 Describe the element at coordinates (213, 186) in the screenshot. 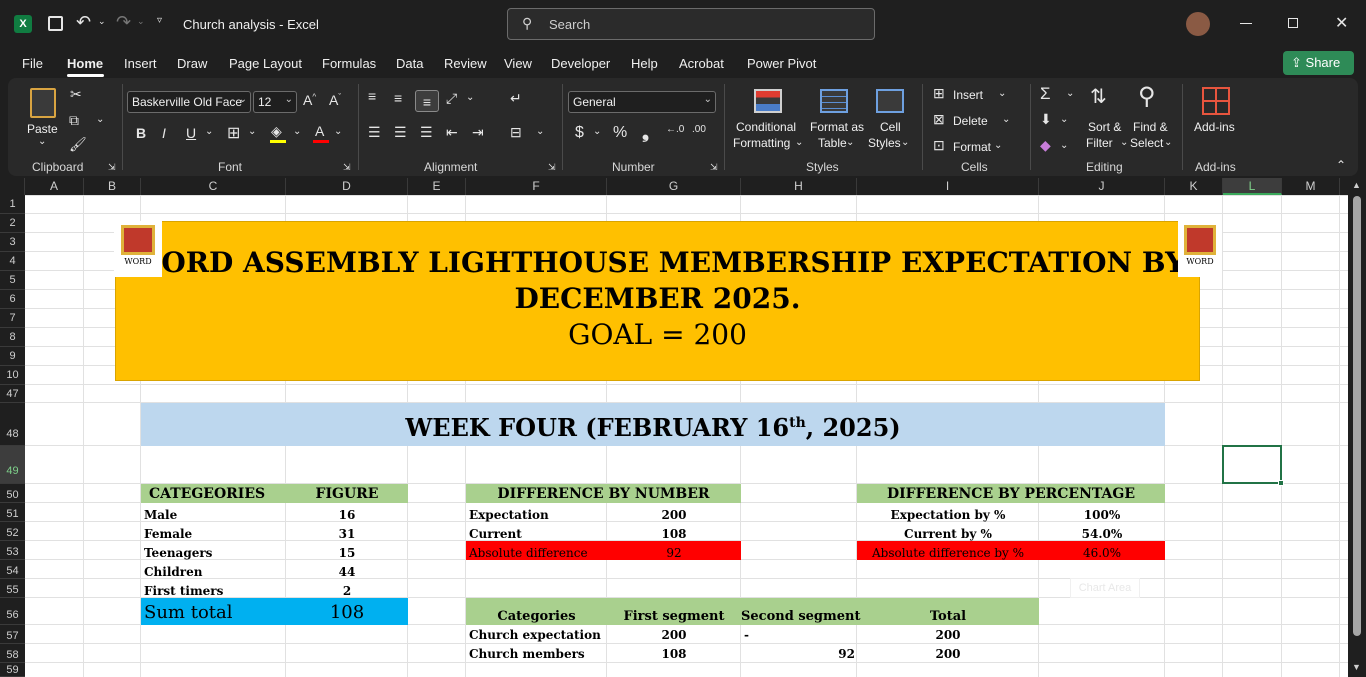

I see `column-header-c: C` at that location.